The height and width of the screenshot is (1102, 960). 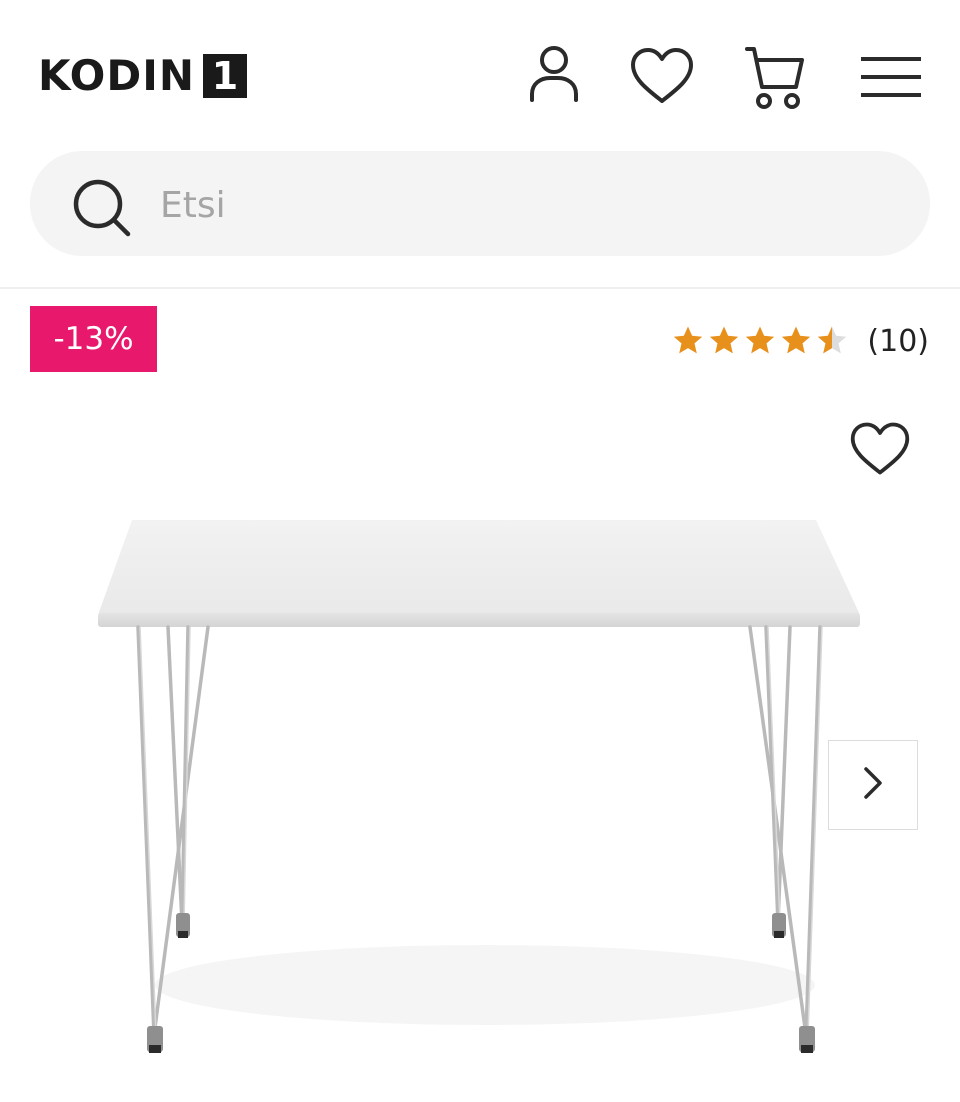 I want to click on cart-icon, so click(x=776, y=79).